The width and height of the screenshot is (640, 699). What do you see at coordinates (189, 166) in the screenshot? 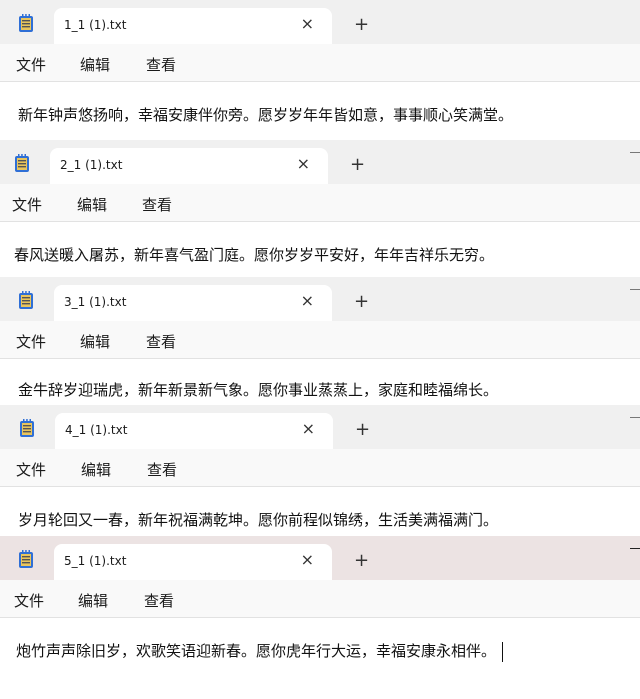
I see `tab-active: 2_1 (1).txt ×` at bounding box center [189, 166].